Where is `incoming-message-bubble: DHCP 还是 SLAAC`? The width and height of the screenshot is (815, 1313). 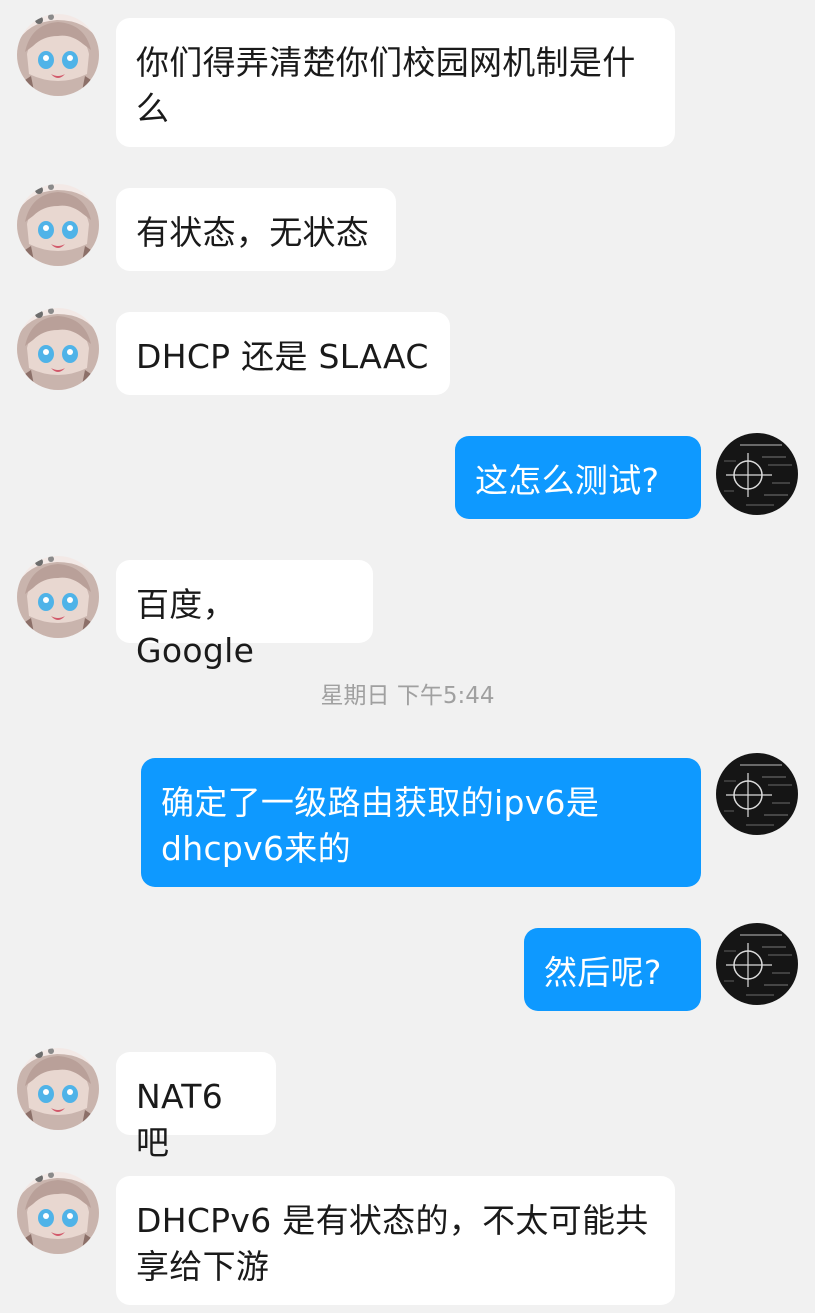 incoming-message-bubble: DHCP 还是 SLAAC is located at coordinates (283, 353).